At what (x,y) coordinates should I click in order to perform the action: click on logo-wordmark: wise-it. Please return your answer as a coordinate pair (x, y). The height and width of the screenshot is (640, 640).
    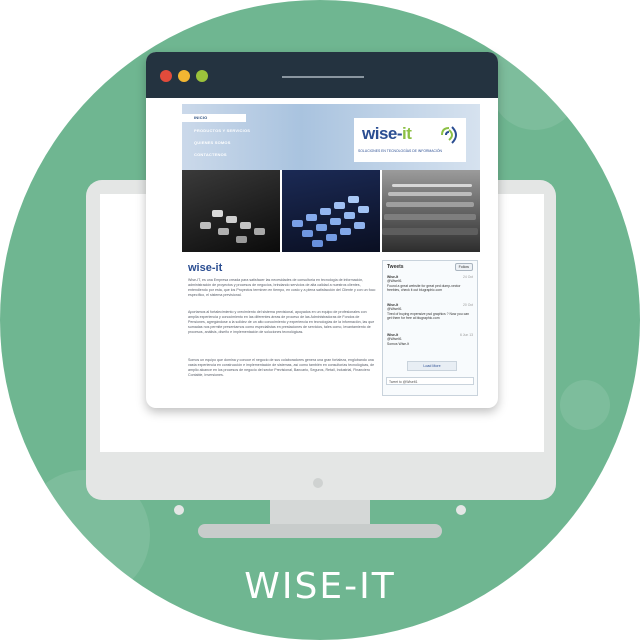
    Looking at the image, I should click on (387, 134).